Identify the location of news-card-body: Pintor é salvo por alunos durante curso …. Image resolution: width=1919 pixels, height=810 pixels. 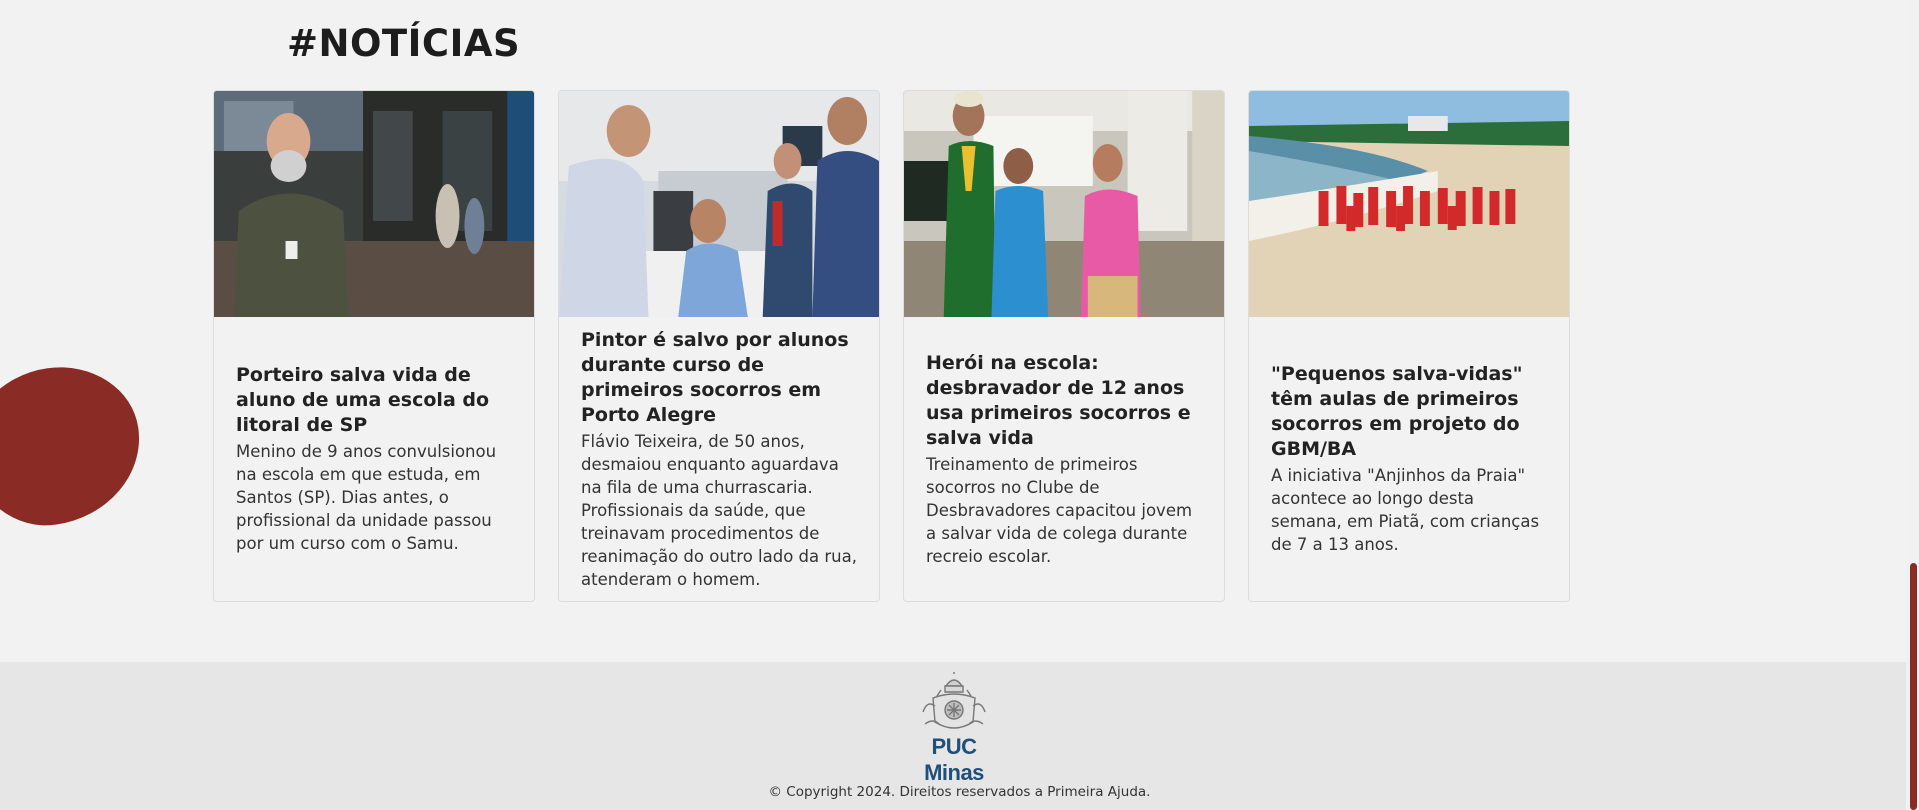
(719, 459).